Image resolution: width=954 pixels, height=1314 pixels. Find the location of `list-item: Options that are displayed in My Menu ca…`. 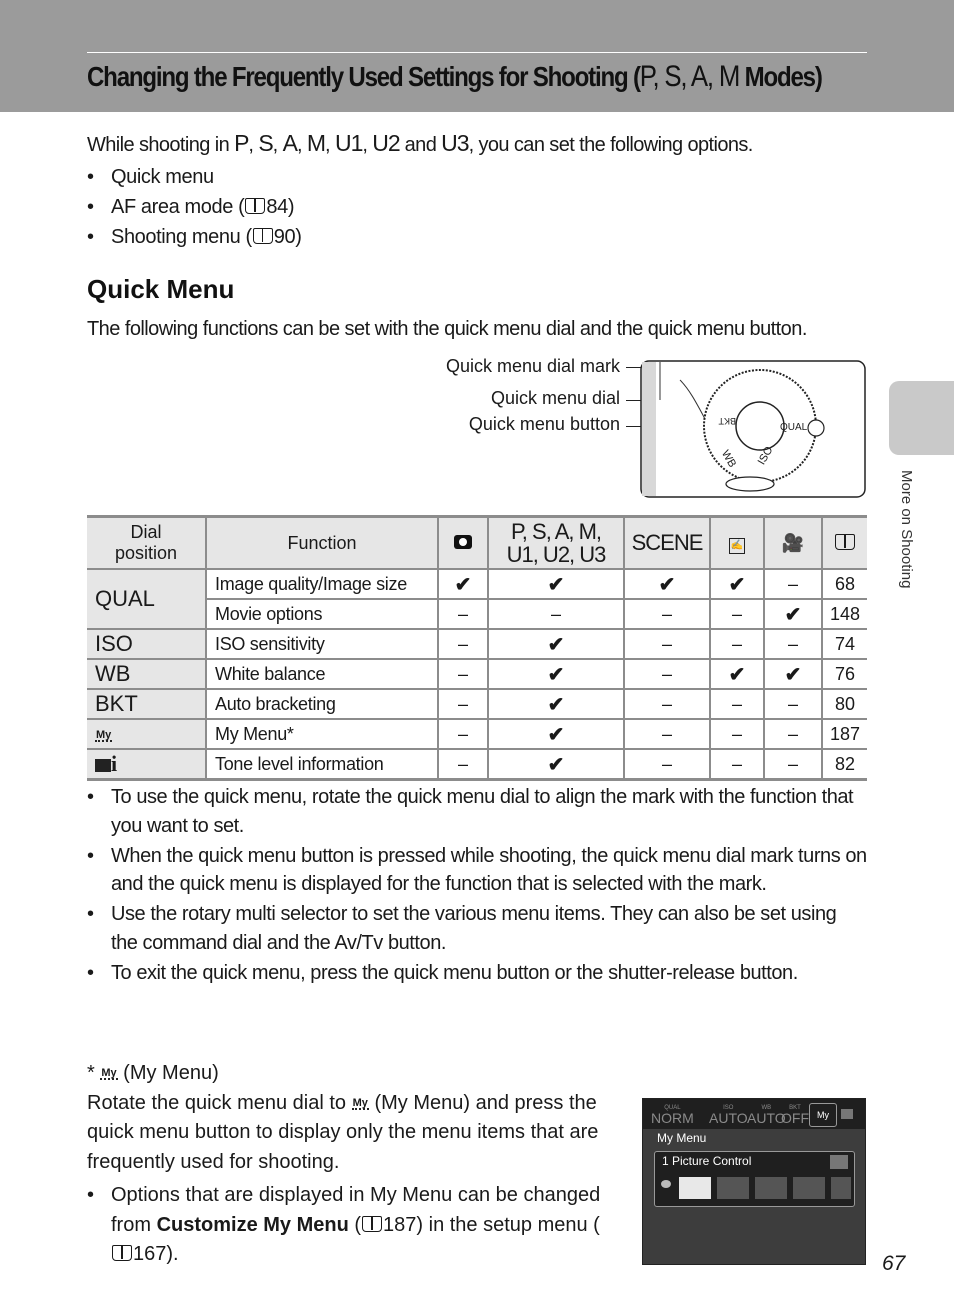

list-item: Options that are displayed in My Menu ca… is located at coordinates (347, 1225).